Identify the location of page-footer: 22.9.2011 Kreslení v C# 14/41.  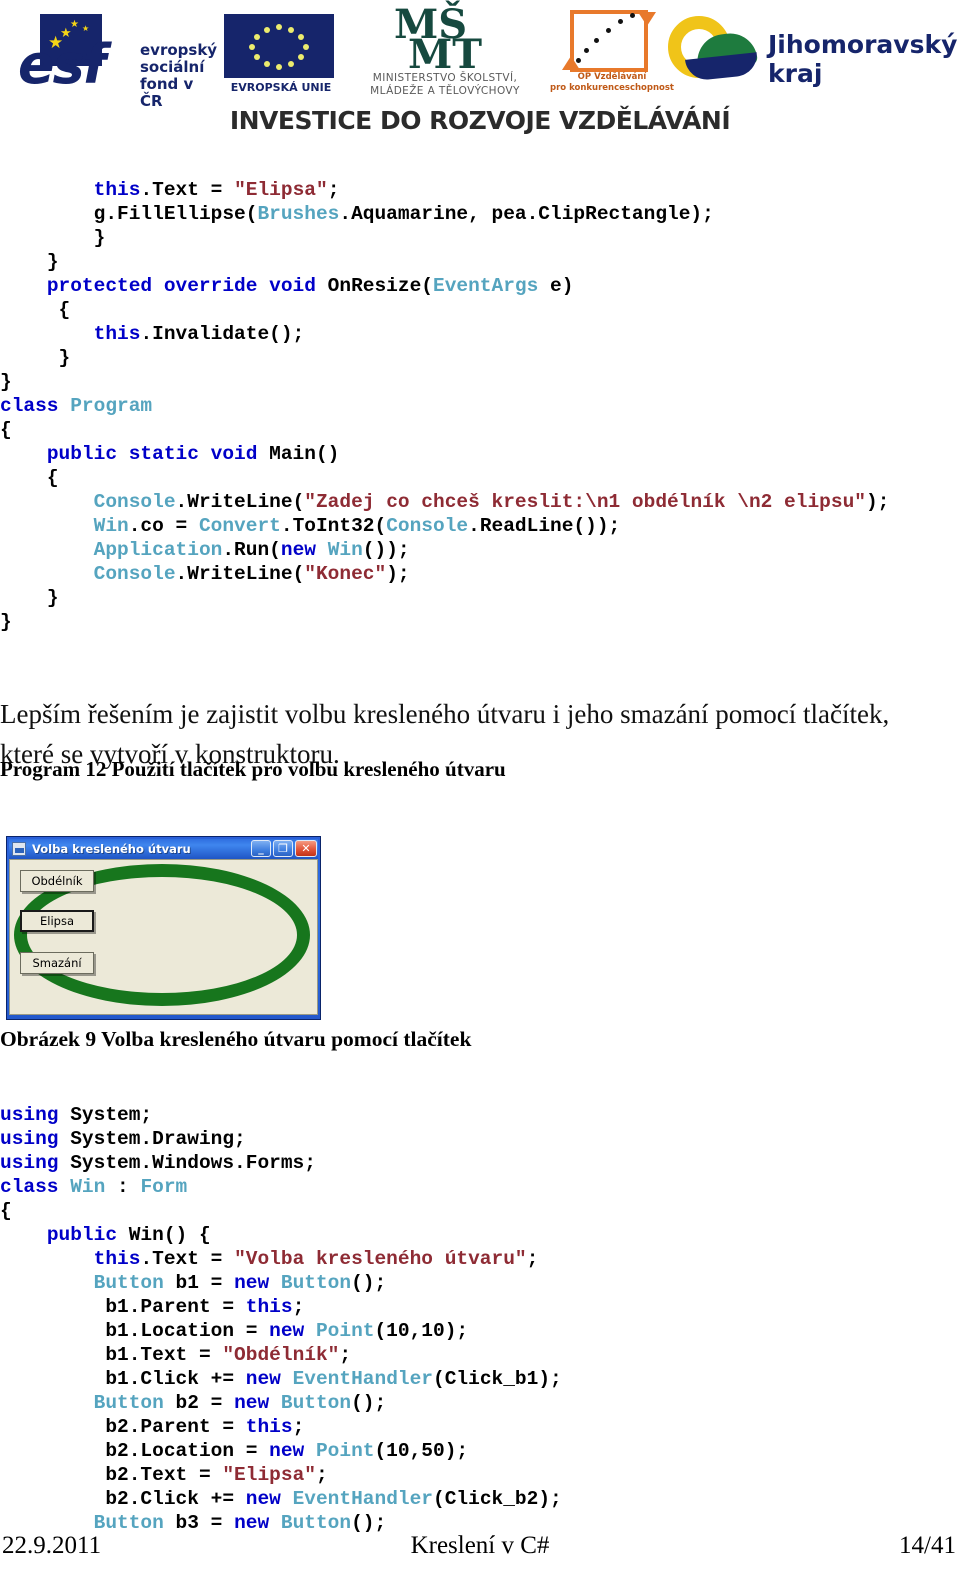
(480, 1546).